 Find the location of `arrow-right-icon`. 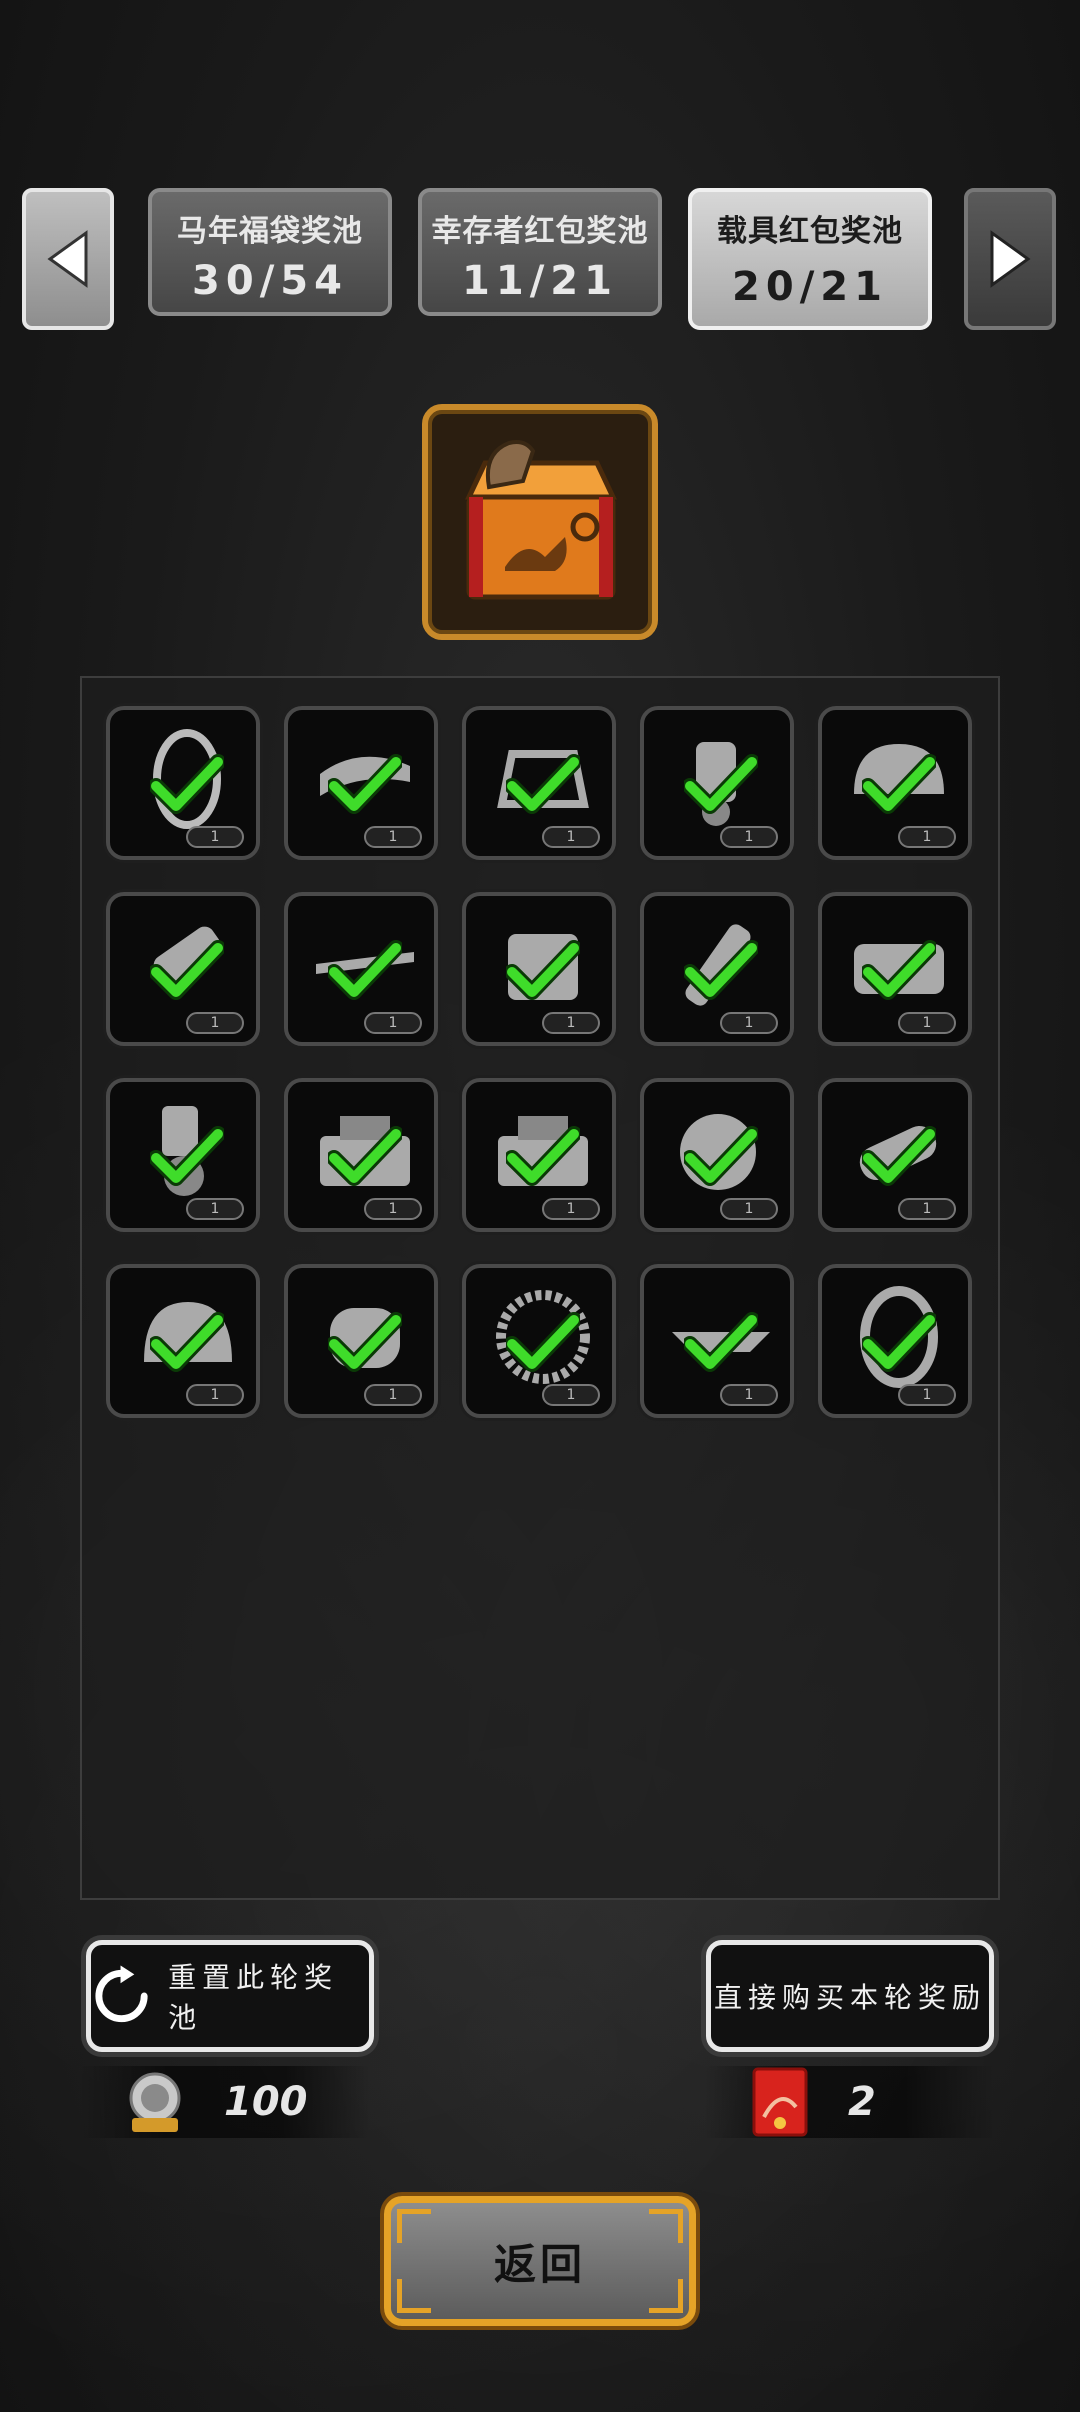

arrow-right-icon is located at coordinates (1010, 259).